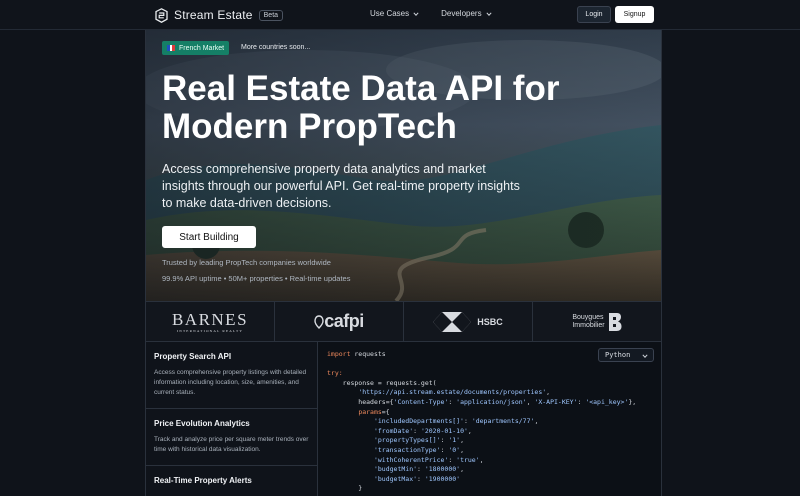 The width and height of the screenshot is (800, 496). What do you see at coordinates (634, 14) in the screenshot?
I see `signup-button: Signup` at bounding box center [634, 14].